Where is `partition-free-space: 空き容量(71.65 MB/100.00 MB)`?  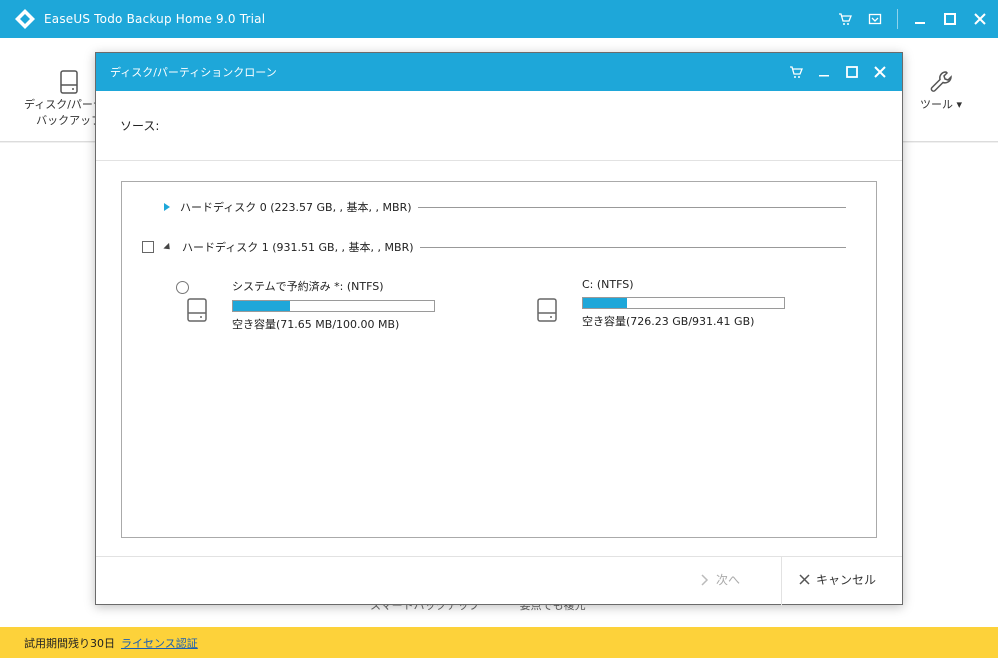
partition-free-space: 空き容量(71.65 MB/100.00 MB) is located at coordinates (316, 324).